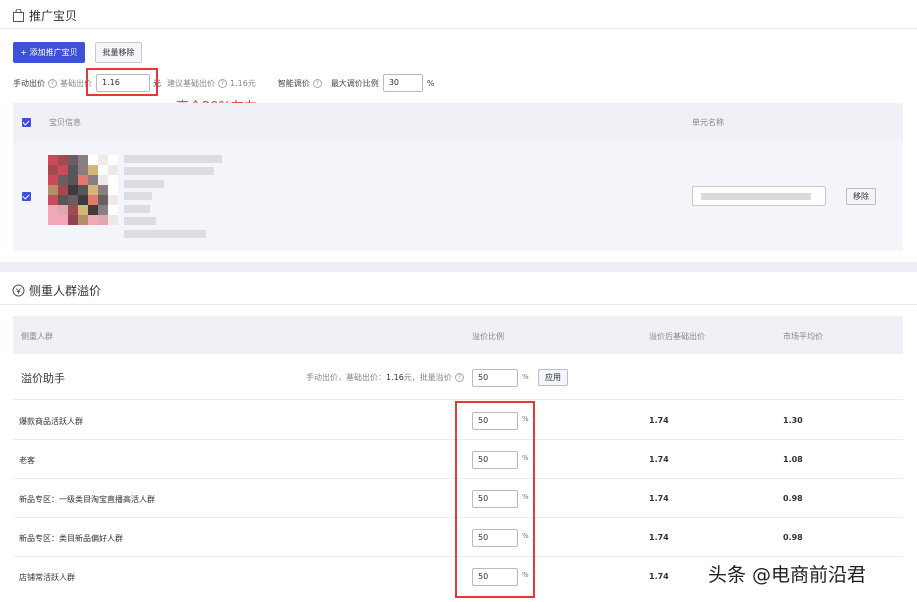  What do you see at coordinates (37, 336) in the screenshot?
I see `col-crowd: 侧重人群` at bounding box center [37, 336].